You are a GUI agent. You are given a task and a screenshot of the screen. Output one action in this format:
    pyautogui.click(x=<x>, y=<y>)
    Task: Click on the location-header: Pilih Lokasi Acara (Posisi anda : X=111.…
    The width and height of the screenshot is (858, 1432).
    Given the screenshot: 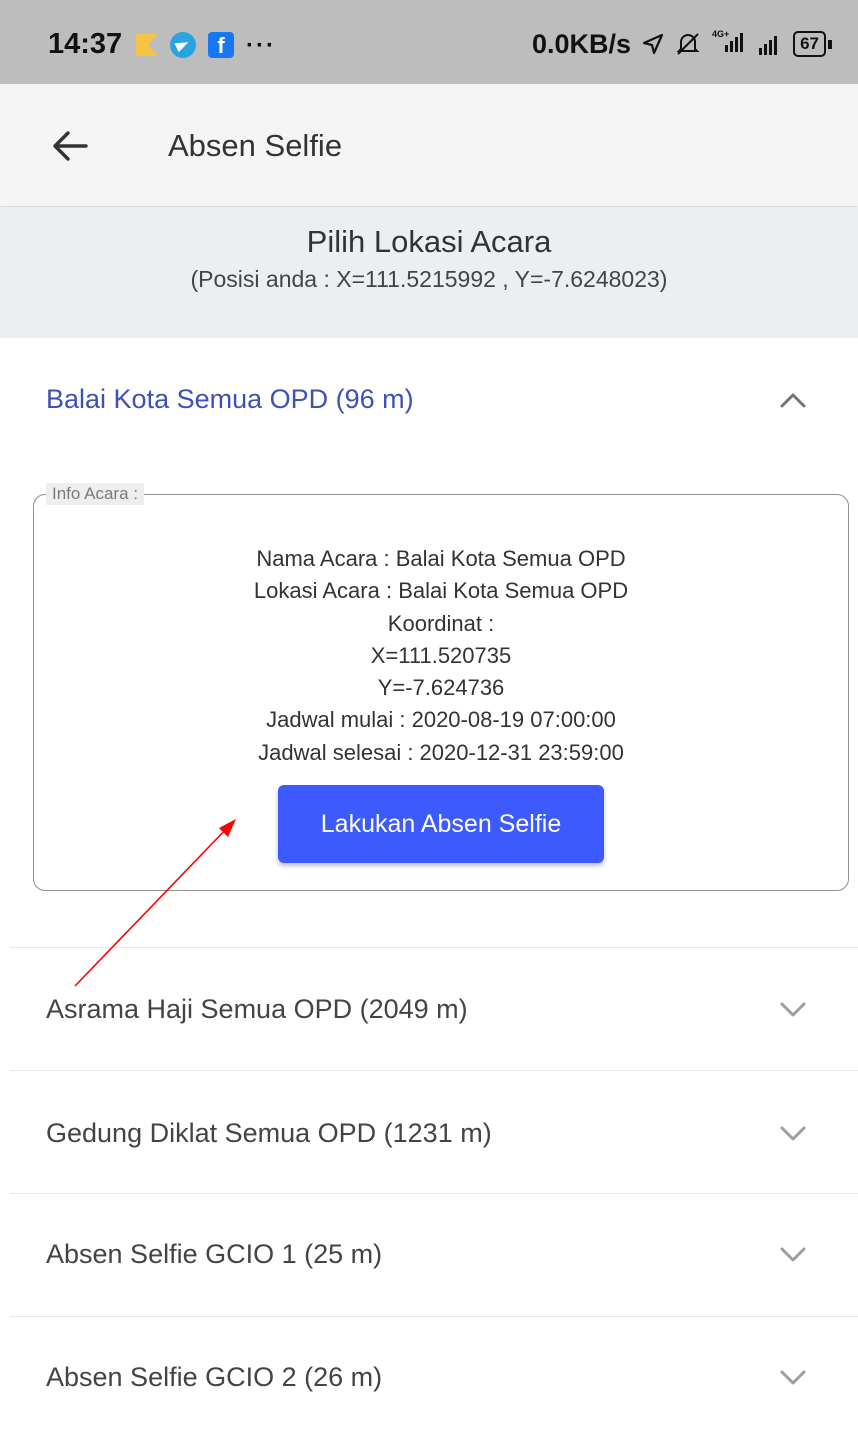 What is the action you would take?
    pyautogui.click(x=429, y=272)
    